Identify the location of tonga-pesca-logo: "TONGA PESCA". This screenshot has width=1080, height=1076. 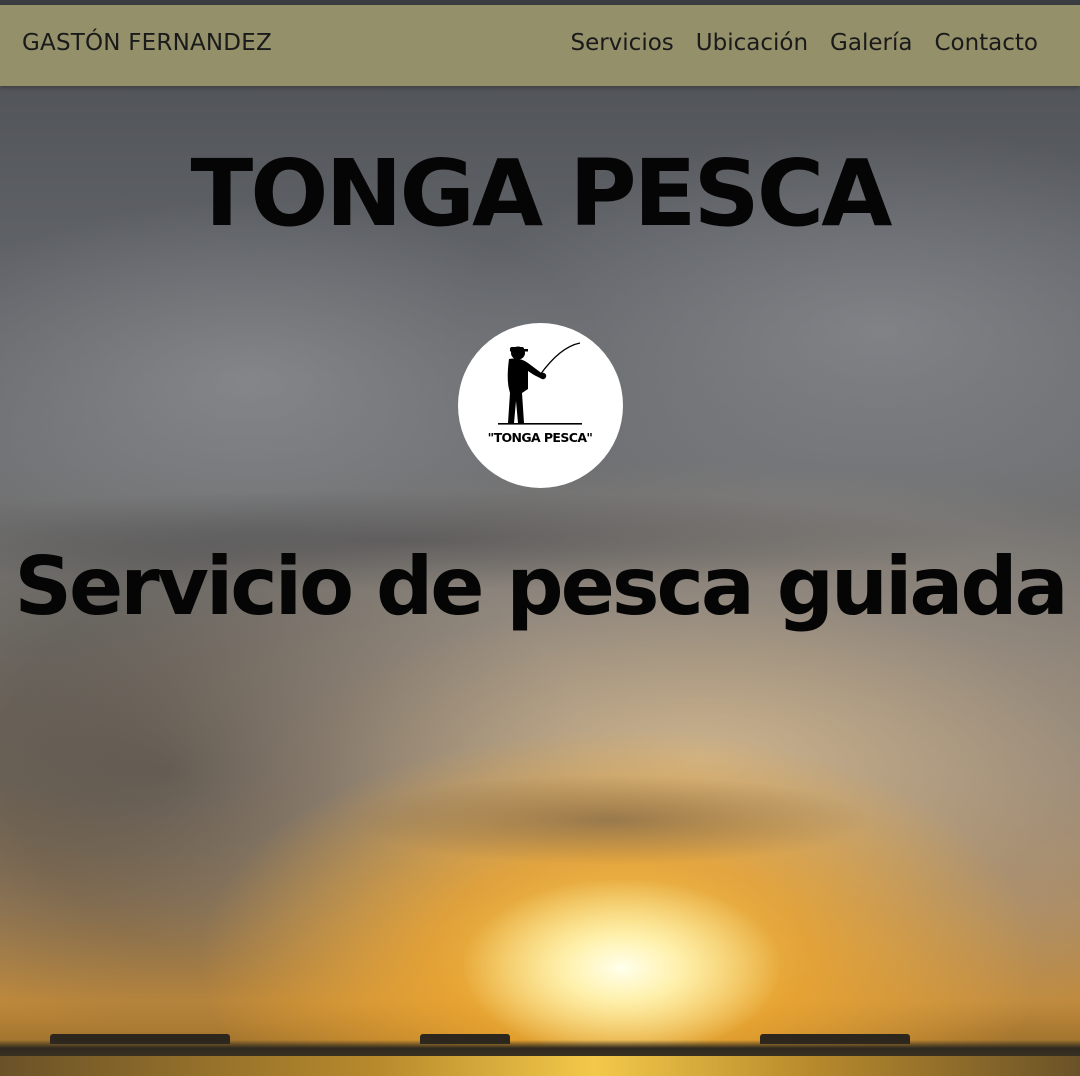
(540, 405).